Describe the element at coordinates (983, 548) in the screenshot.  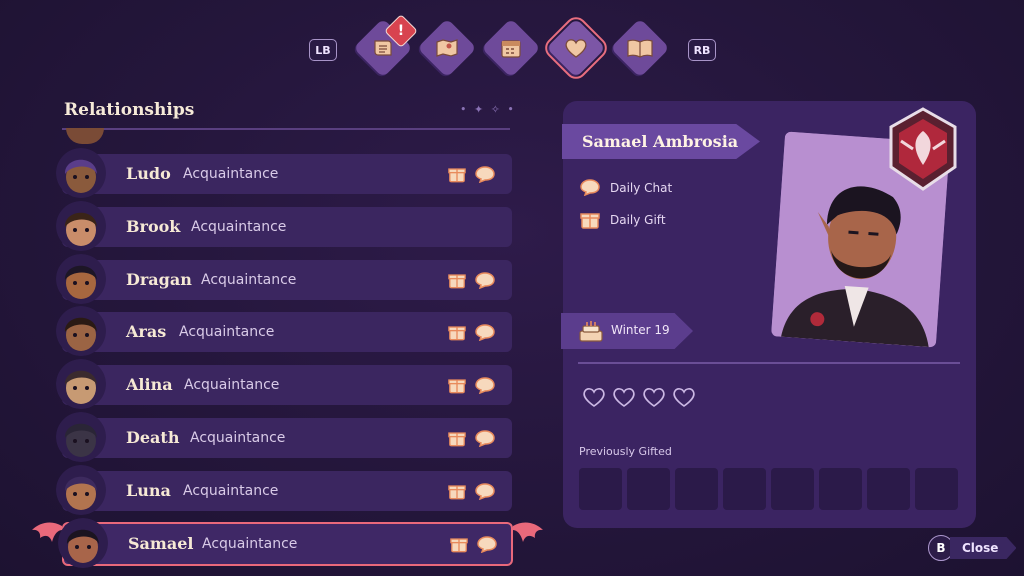
I see `close-label: Close` at that location.